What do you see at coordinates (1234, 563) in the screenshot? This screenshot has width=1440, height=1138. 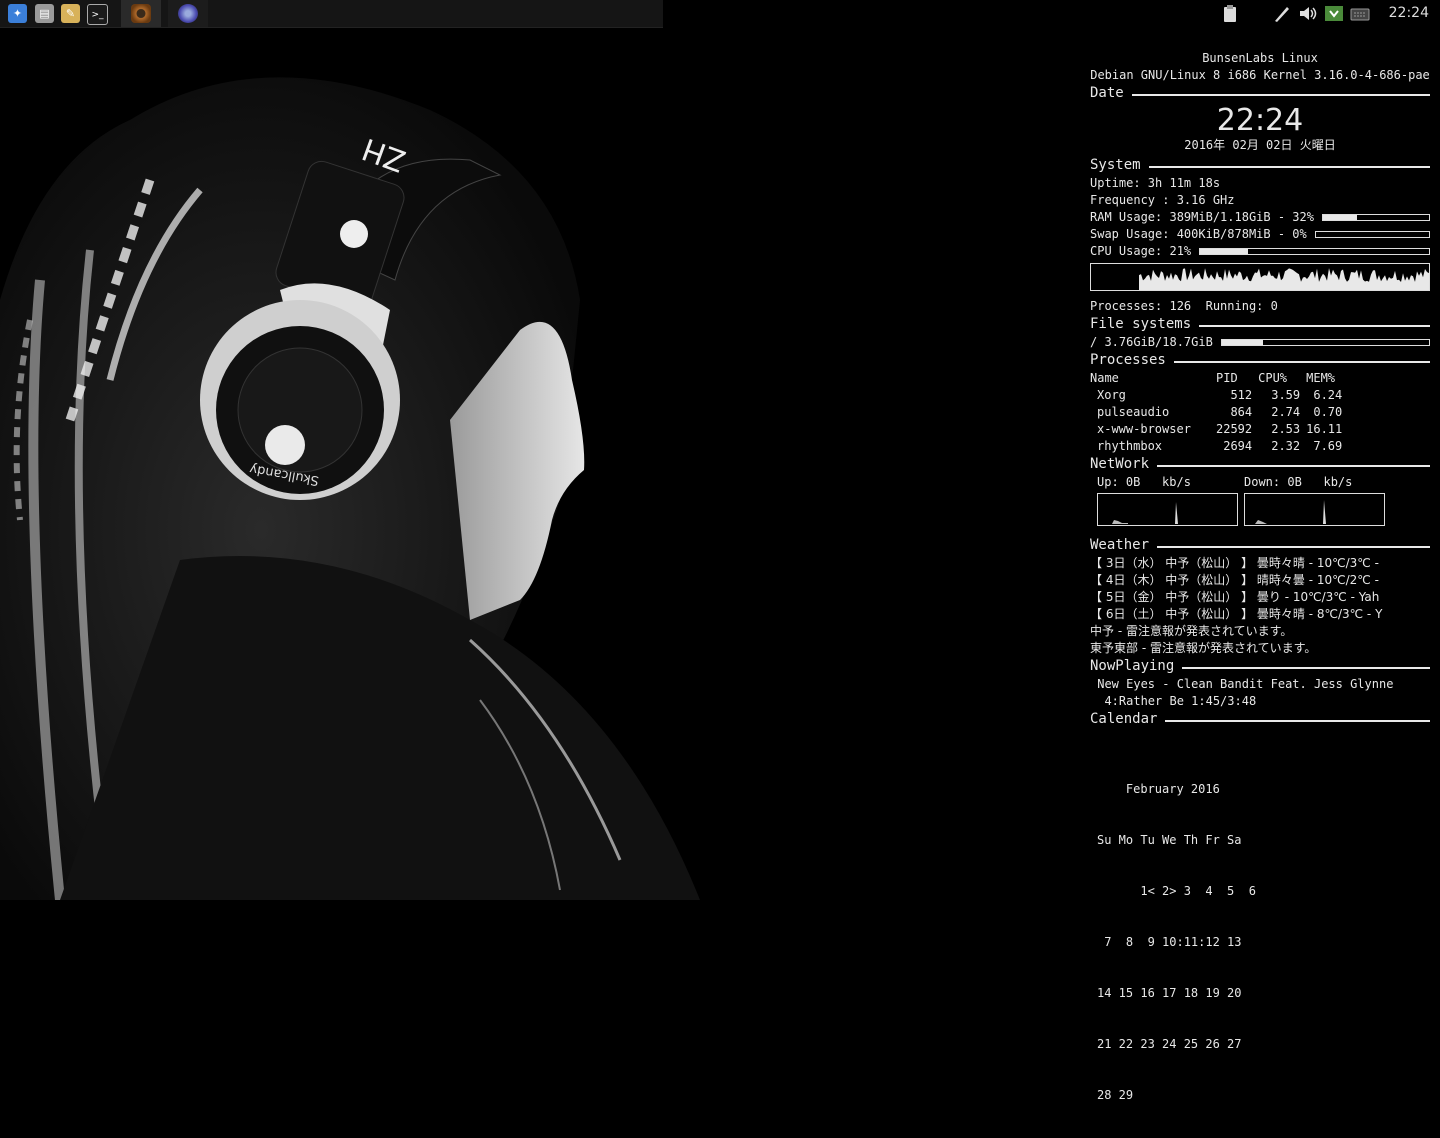 I see `weather-line: 【 3日（水） 中予（松山） 】 曇時々晴 - 10℃/3℃ -` at bounding box center [1234, 563].